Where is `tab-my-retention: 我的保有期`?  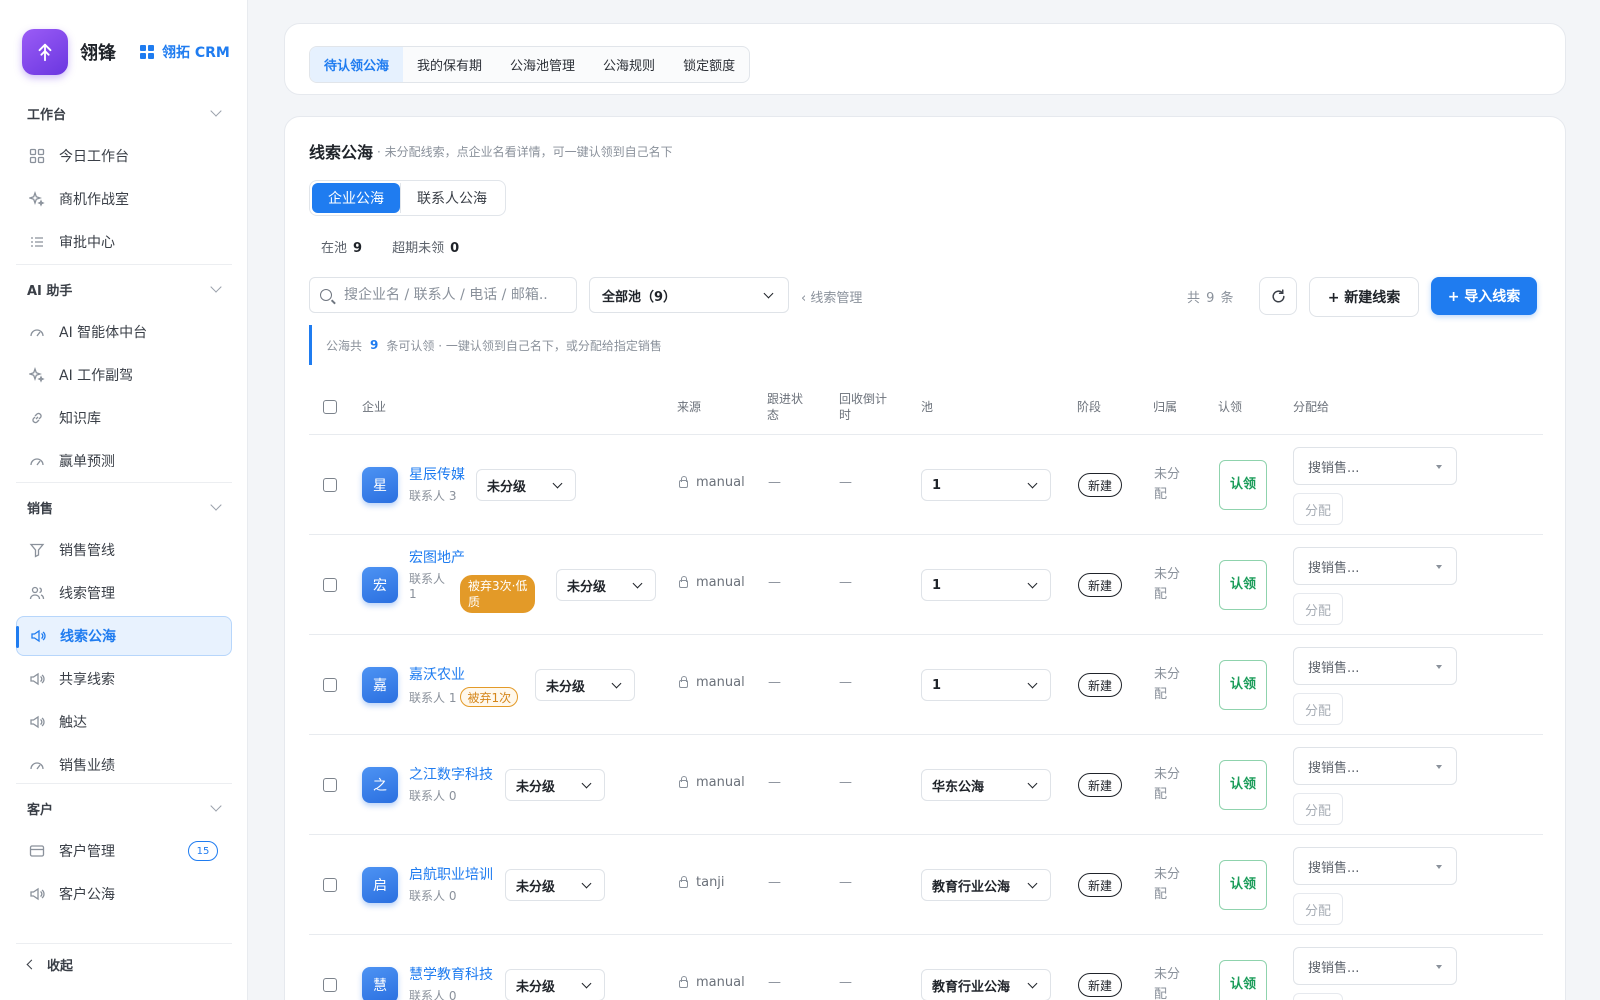 tab-my-retention: 我的保有期 is located at coordinates (449, 64).